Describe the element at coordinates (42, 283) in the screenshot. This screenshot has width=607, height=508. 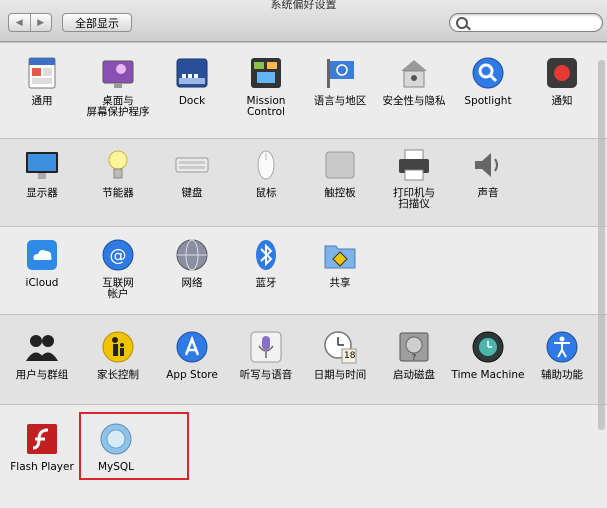
I see `pref-label: iCloud` at that location.